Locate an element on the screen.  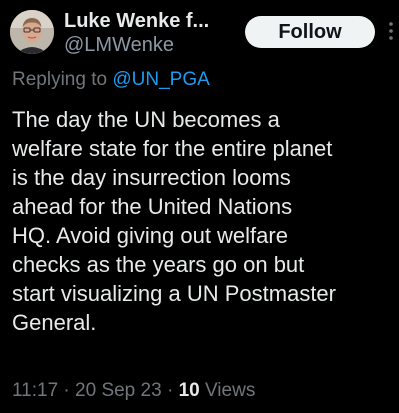
follow-button: Follow is located at coordinates (310, 32).